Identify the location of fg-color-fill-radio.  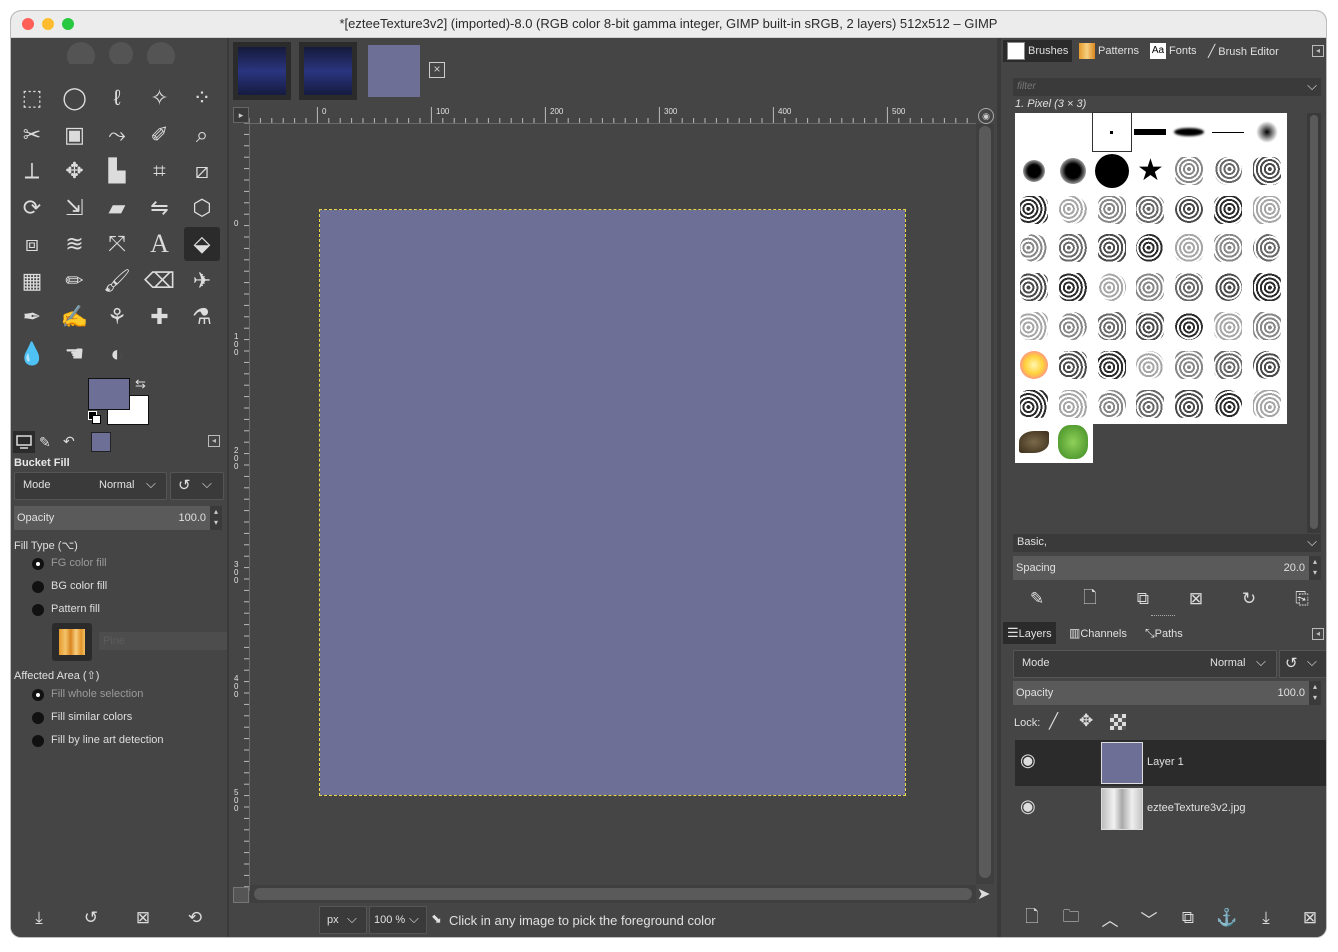
(38, 564).